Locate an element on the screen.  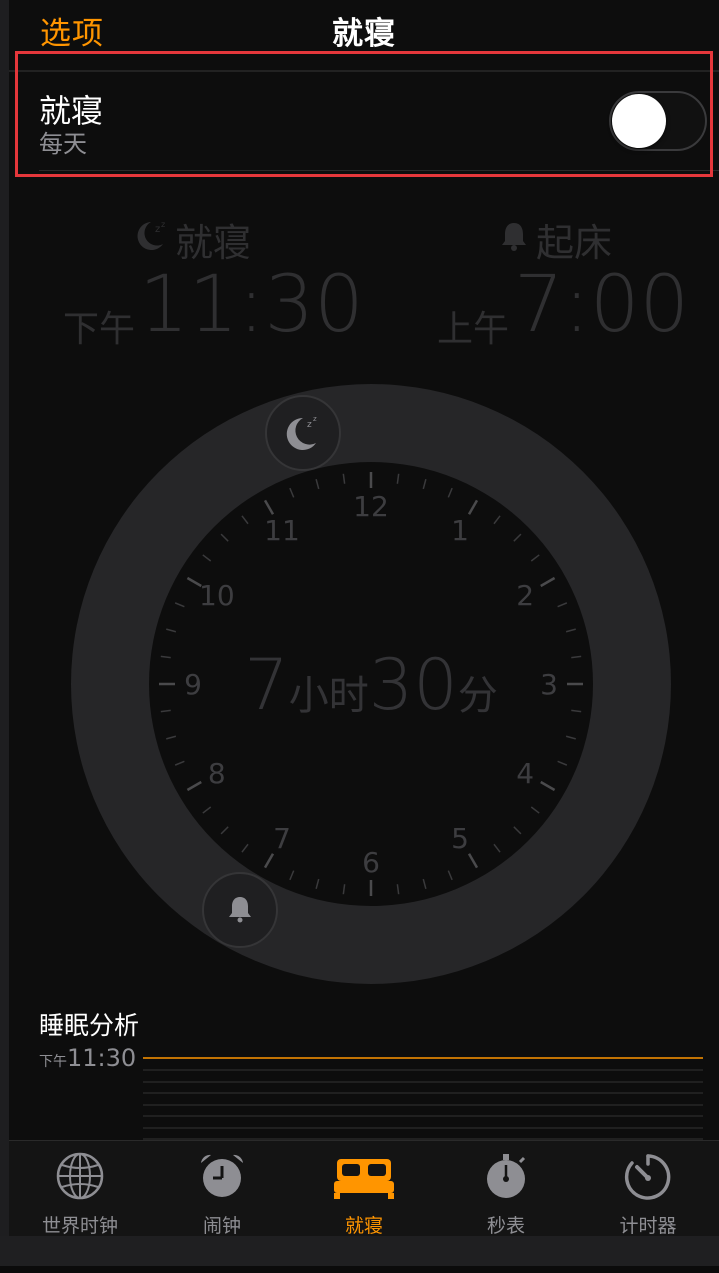
tab-bedtime: 就寝 is located at coordinates (364, 1188).